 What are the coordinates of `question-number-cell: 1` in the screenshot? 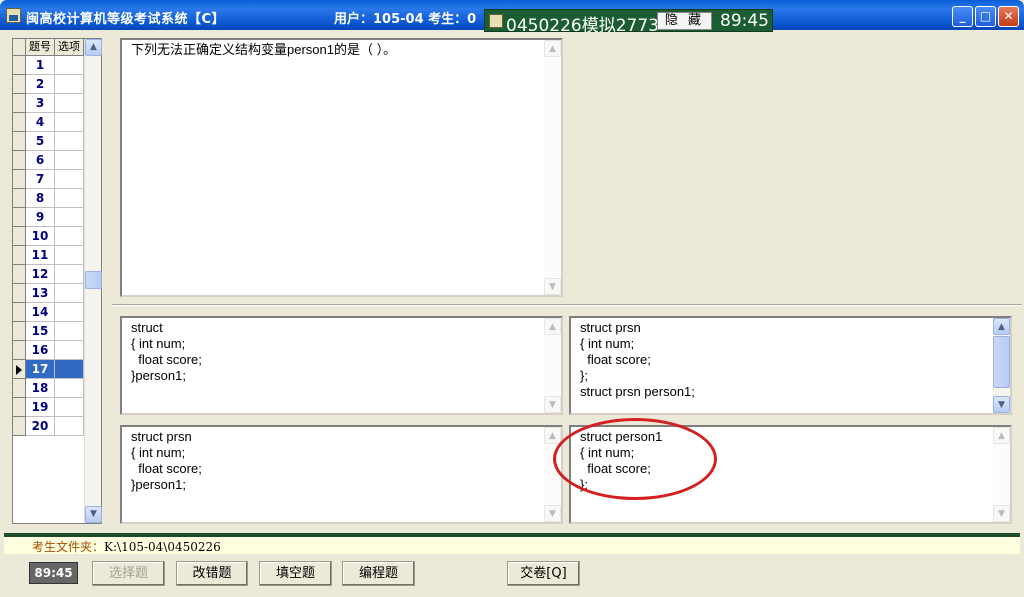 It's located at (40, 65).